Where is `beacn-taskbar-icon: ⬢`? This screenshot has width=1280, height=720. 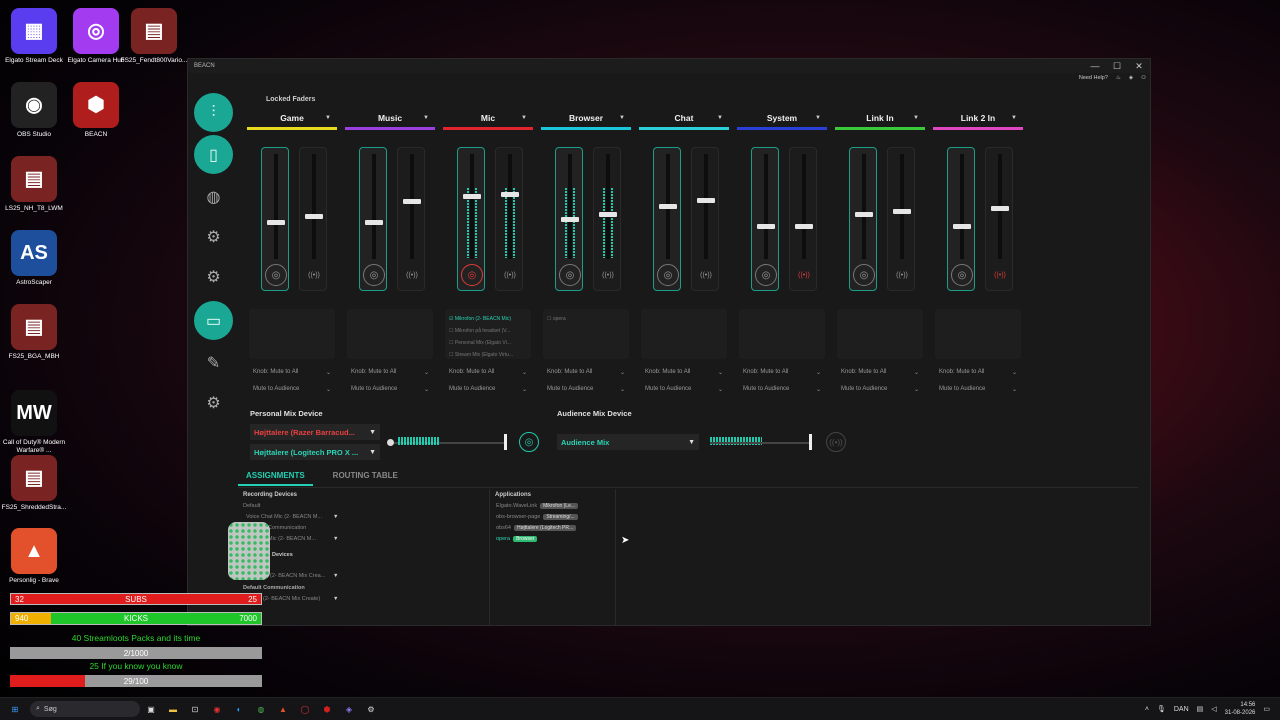 beacn-taskbar-icon: ⬢ is located at coordinates (327, 709).